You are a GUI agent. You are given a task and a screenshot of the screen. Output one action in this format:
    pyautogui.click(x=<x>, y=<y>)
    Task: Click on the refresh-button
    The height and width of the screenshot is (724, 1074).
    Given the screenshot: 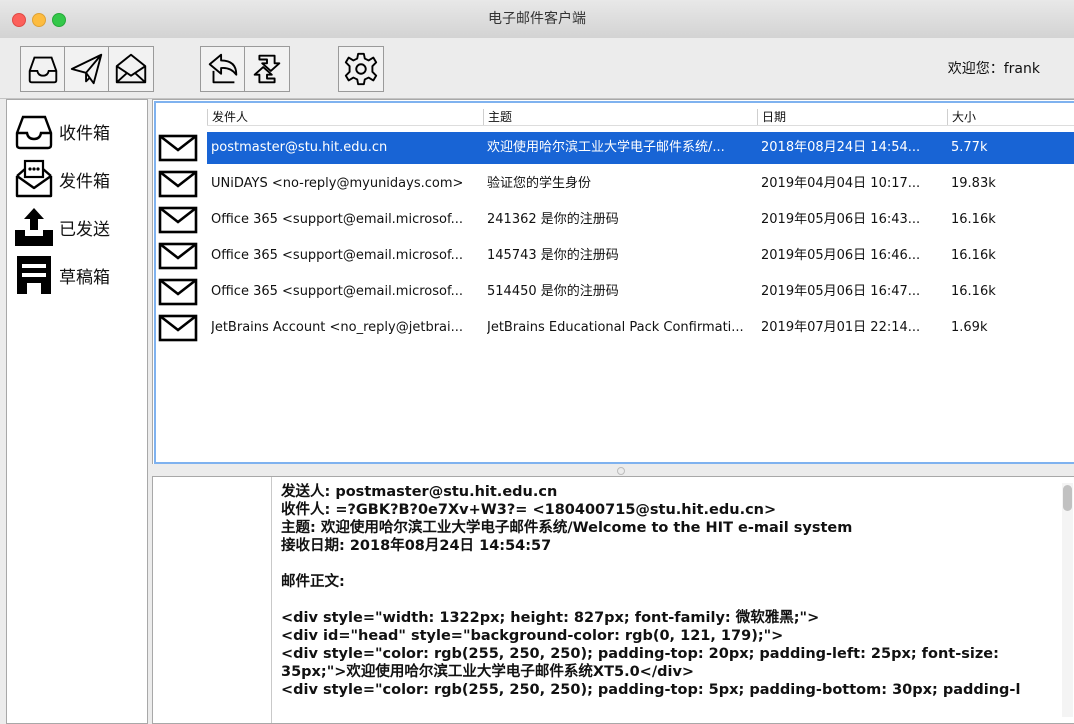 What is the action you would take?
    pyautogui.click(x=267, y=69)
    